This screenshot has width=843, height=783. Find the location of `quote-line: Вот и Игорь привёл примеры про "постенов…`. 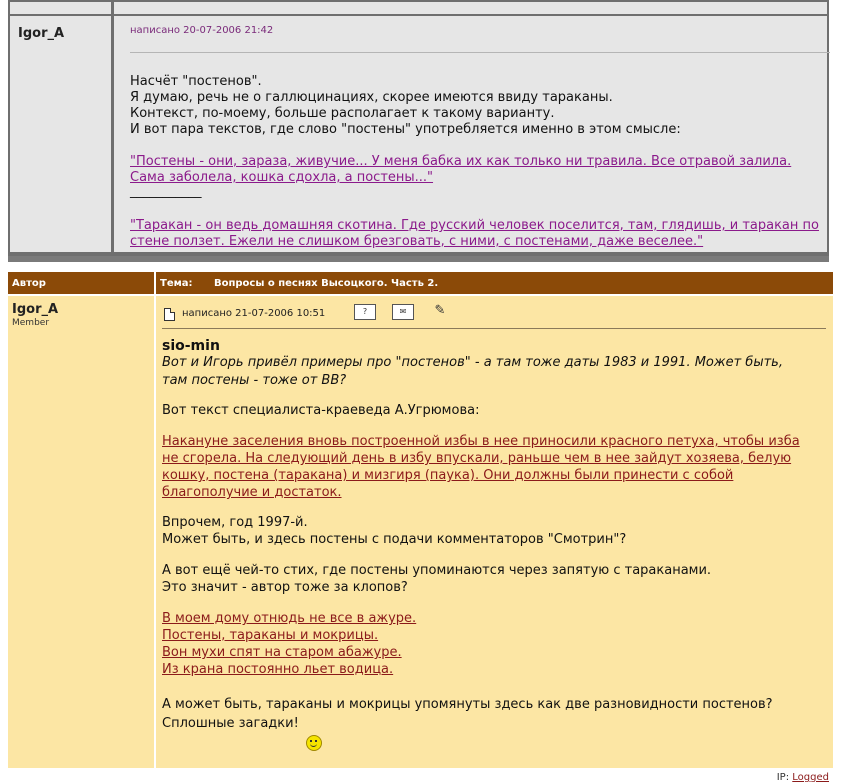

quote-line: Вот и Игорь привёл примеры про "постенов… is located at coordinates (472, 362).